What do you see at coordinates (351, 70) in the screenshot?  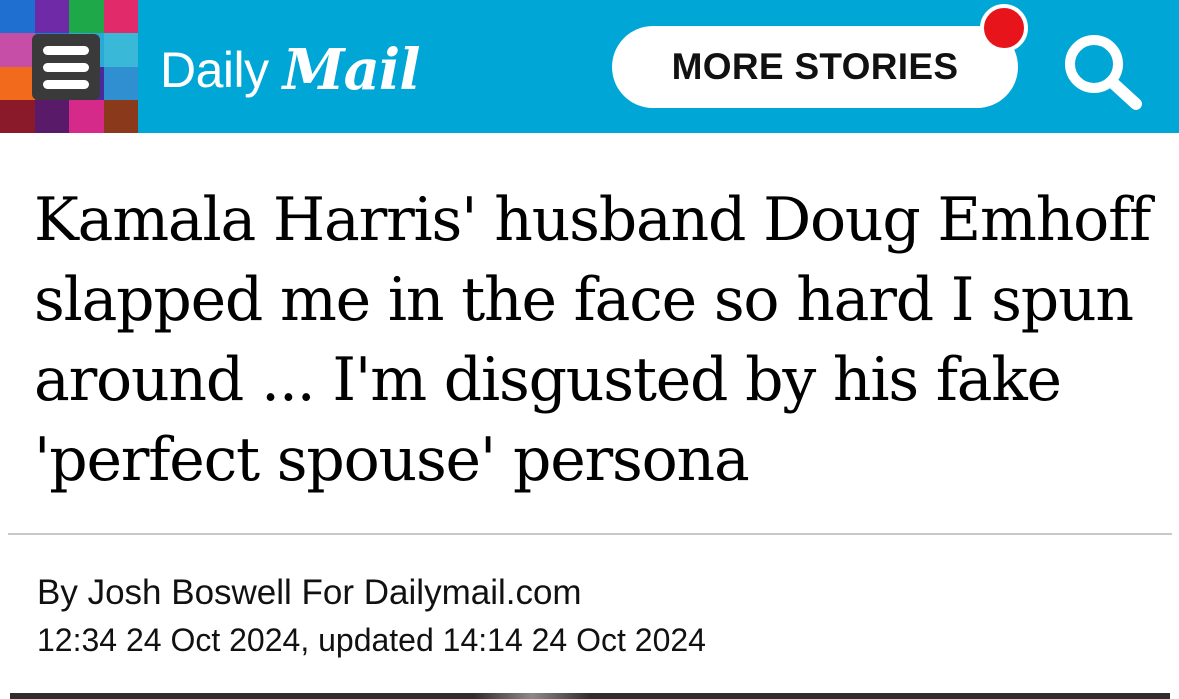 I see `logo-word-mail: Mail` at bounding box center [351, 70].